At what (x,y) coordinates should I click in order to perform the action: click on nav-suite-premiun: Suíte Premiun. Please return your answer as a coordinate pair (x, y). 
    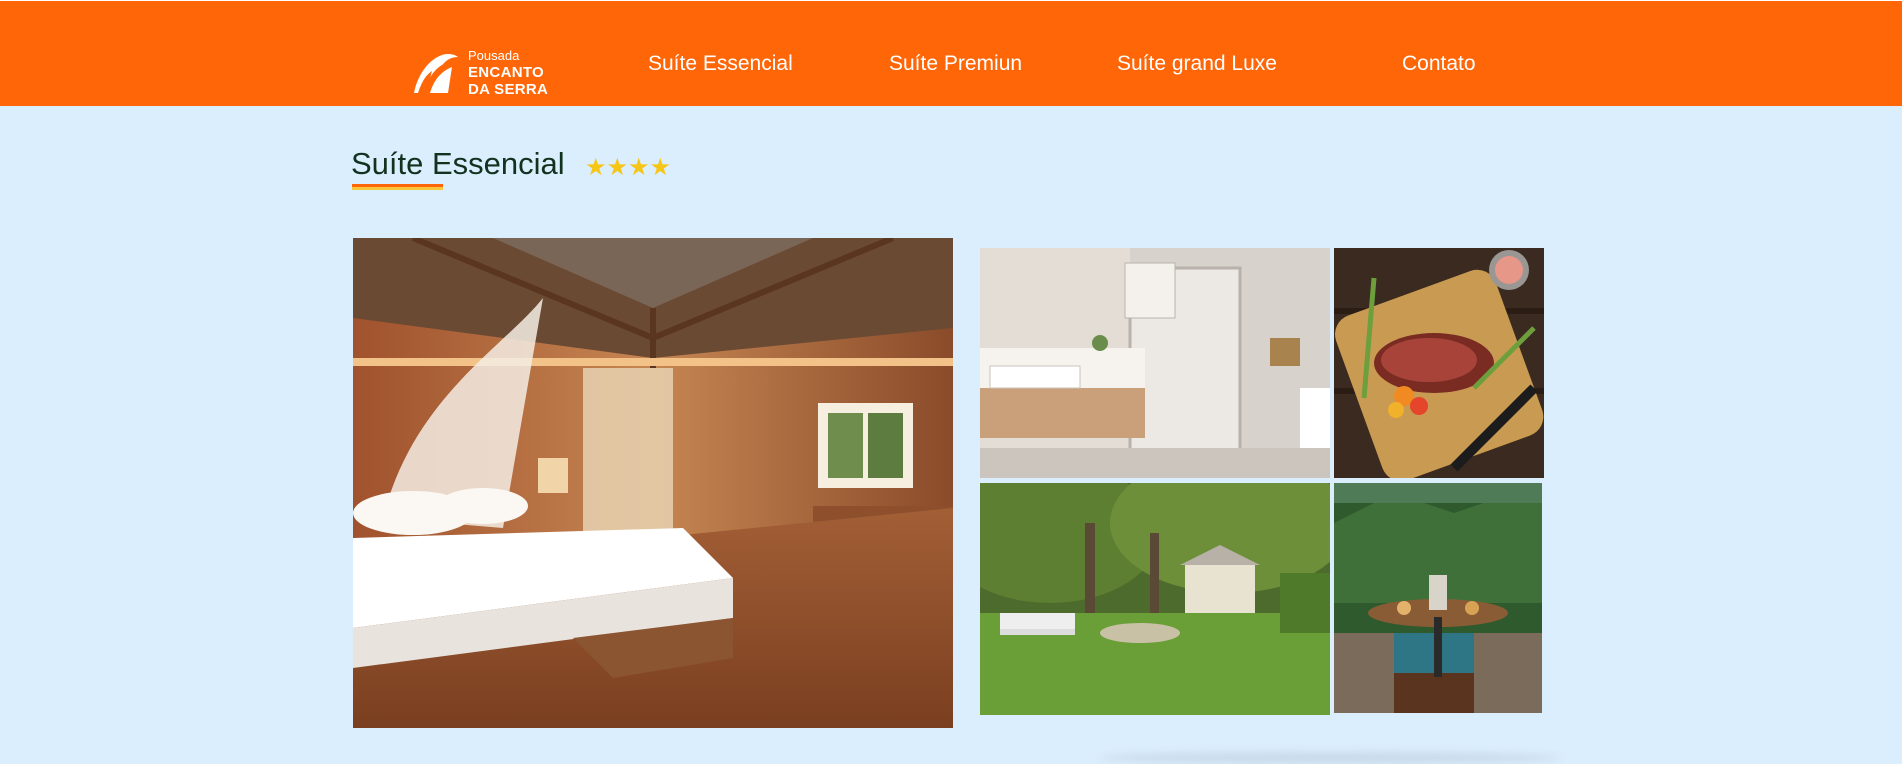
    Looking at the image, I should click on (955, 64).